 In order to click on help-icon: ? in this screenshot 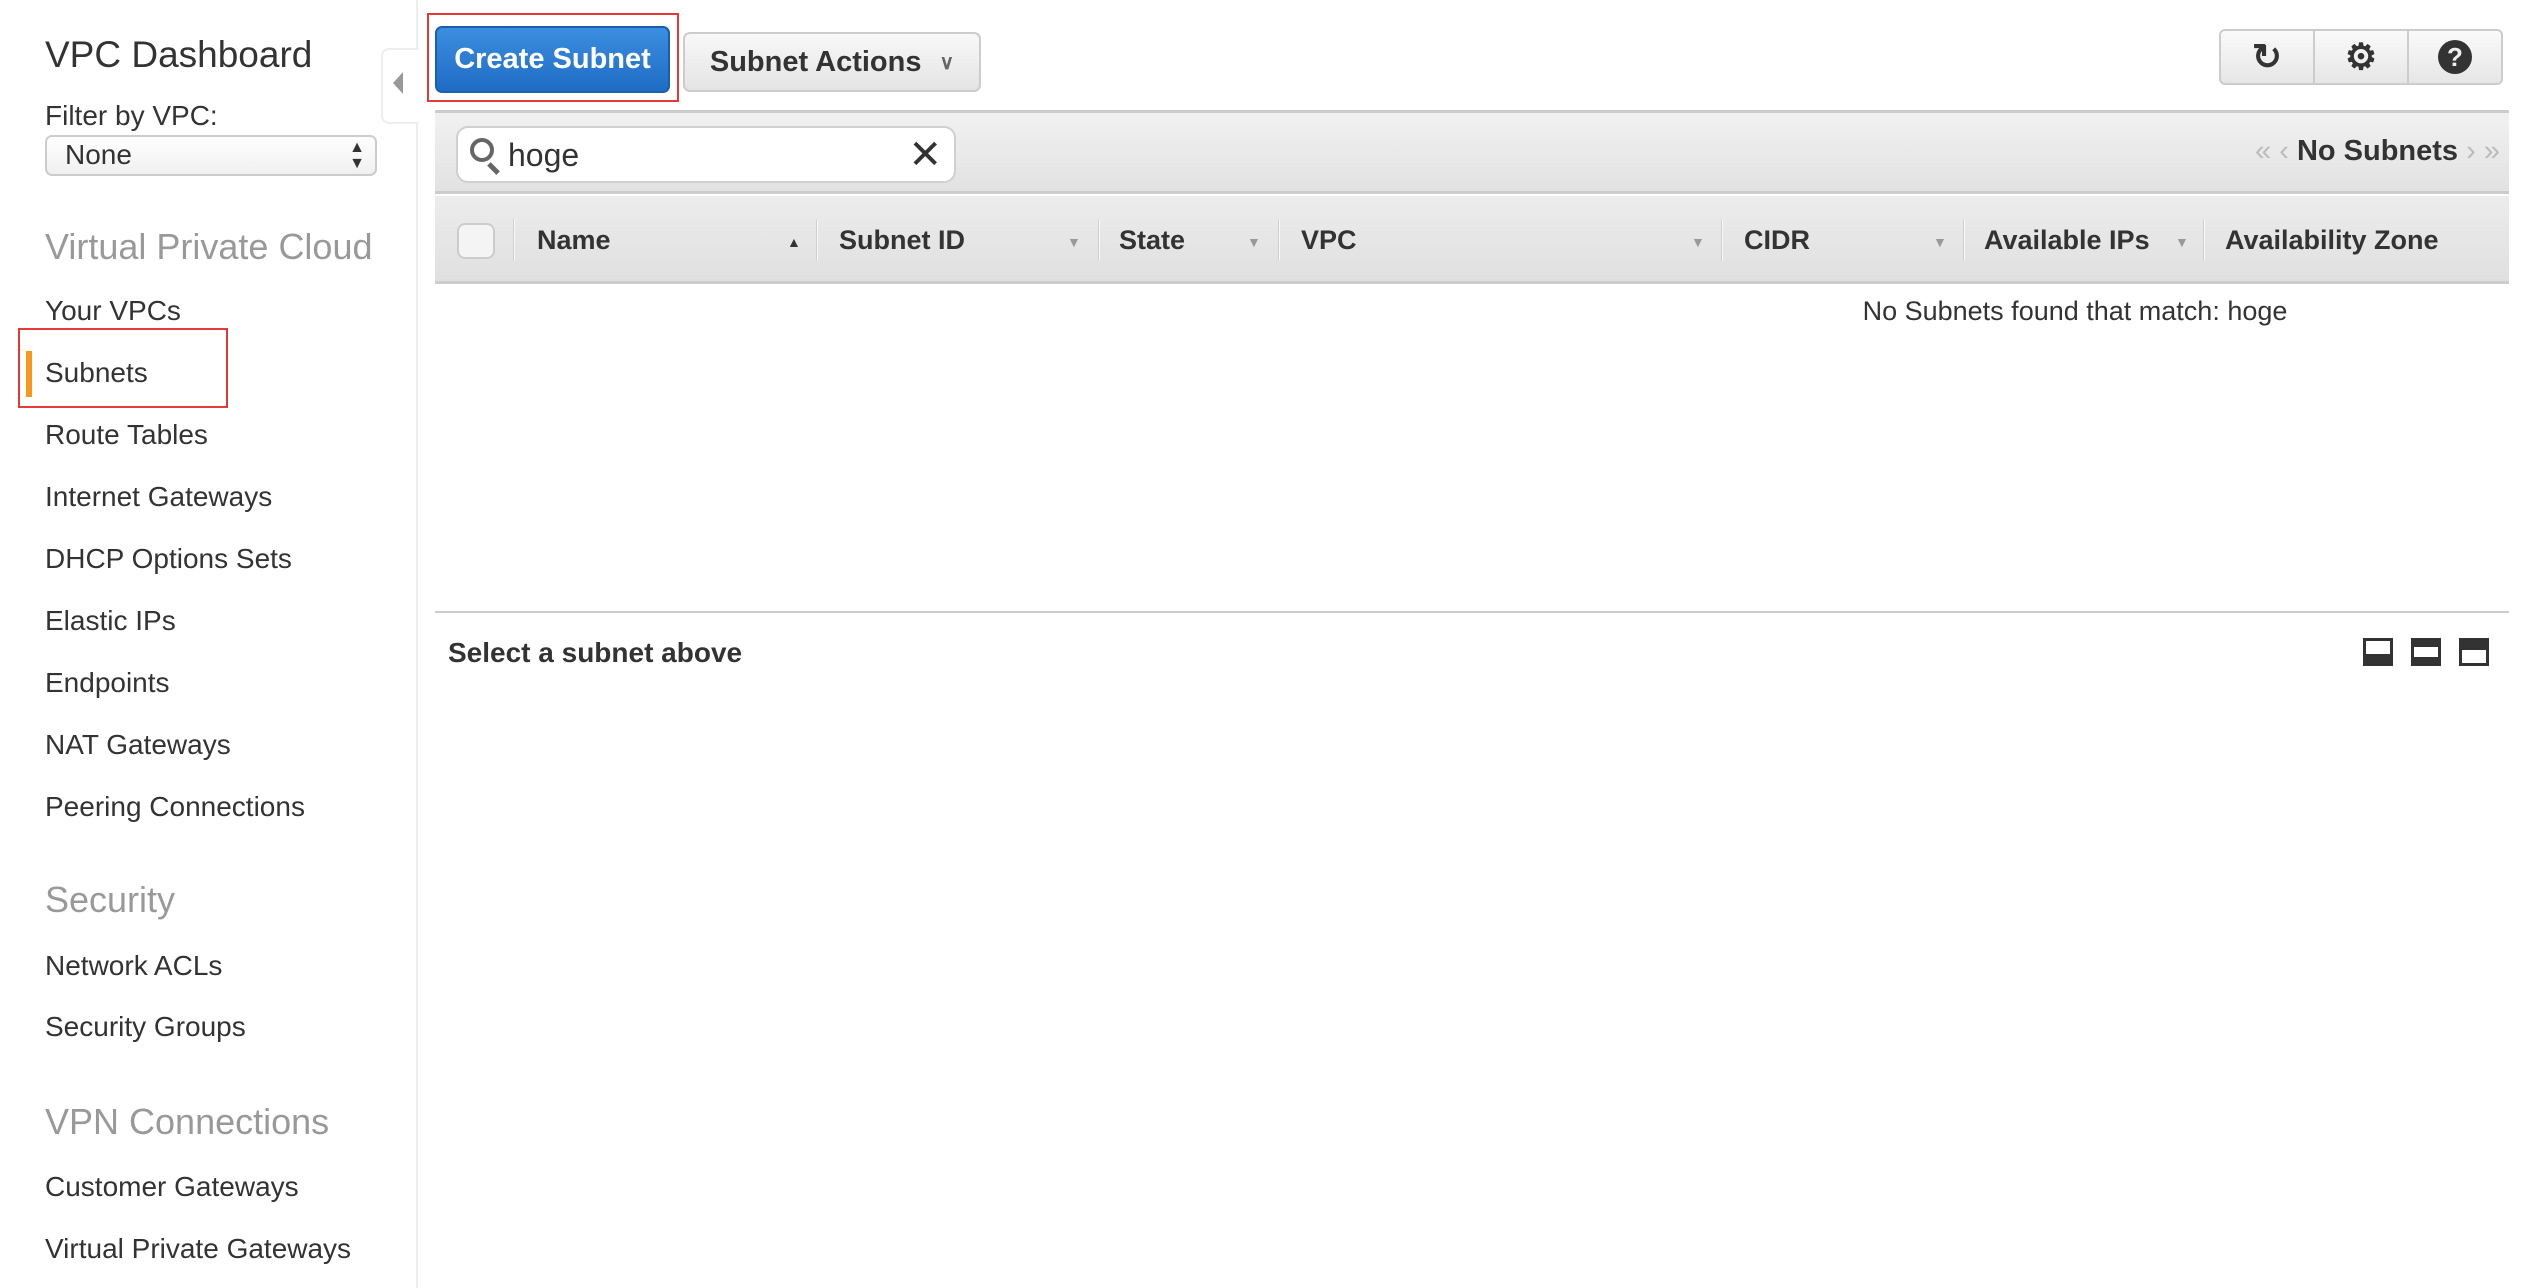, I will do `click(2455, 57)`.